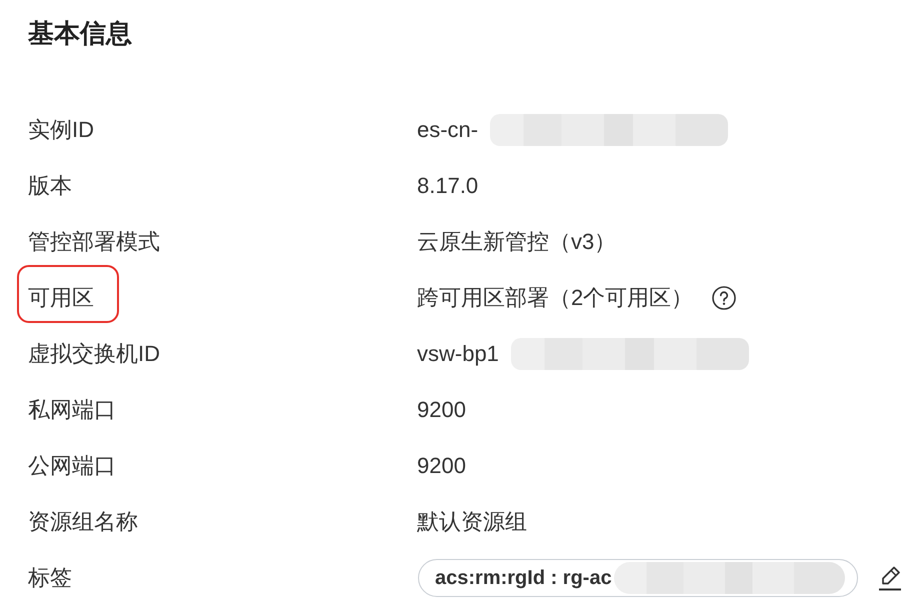 Image resolution: width=920 pixels, height=616 pixels. What do you see at coordinates (94, 354) in the screenshot?
I see `field-label: 虚拟交换机ID` at bounding box center [94, 354].